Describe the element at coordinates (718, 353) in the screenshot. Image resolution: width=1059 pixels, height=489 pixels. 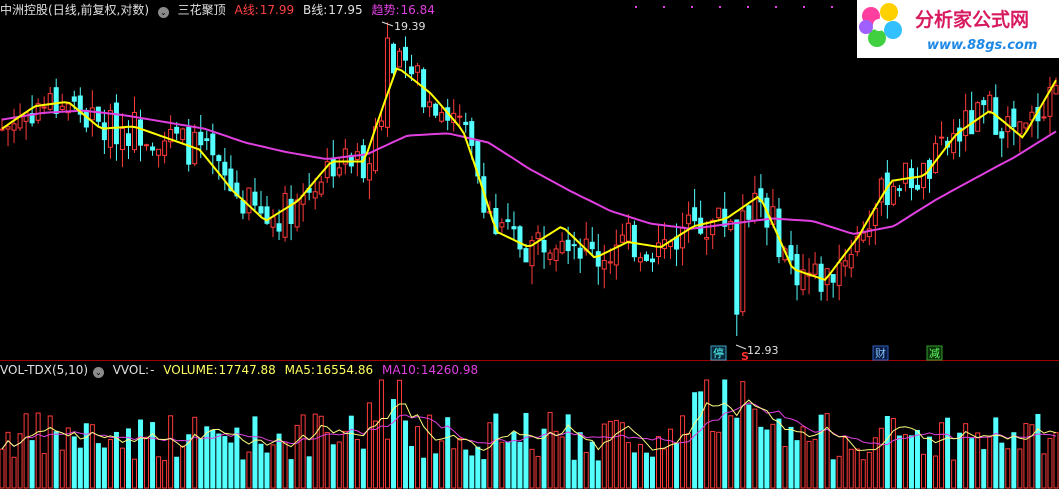
I see `tag-halt-text: 停` at that location.